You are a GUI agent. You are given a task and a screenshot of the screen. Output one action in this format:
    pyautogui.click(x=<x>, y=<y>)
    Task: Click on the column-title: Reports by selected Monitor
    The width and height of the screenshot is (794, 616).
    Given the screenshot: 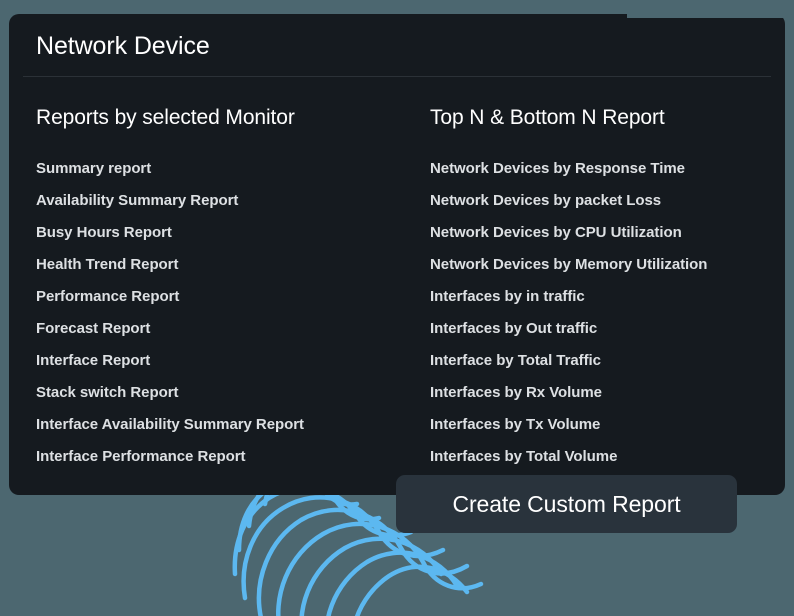 What is the action you would take?
    pyautogui.click(x=165, y=117)
    